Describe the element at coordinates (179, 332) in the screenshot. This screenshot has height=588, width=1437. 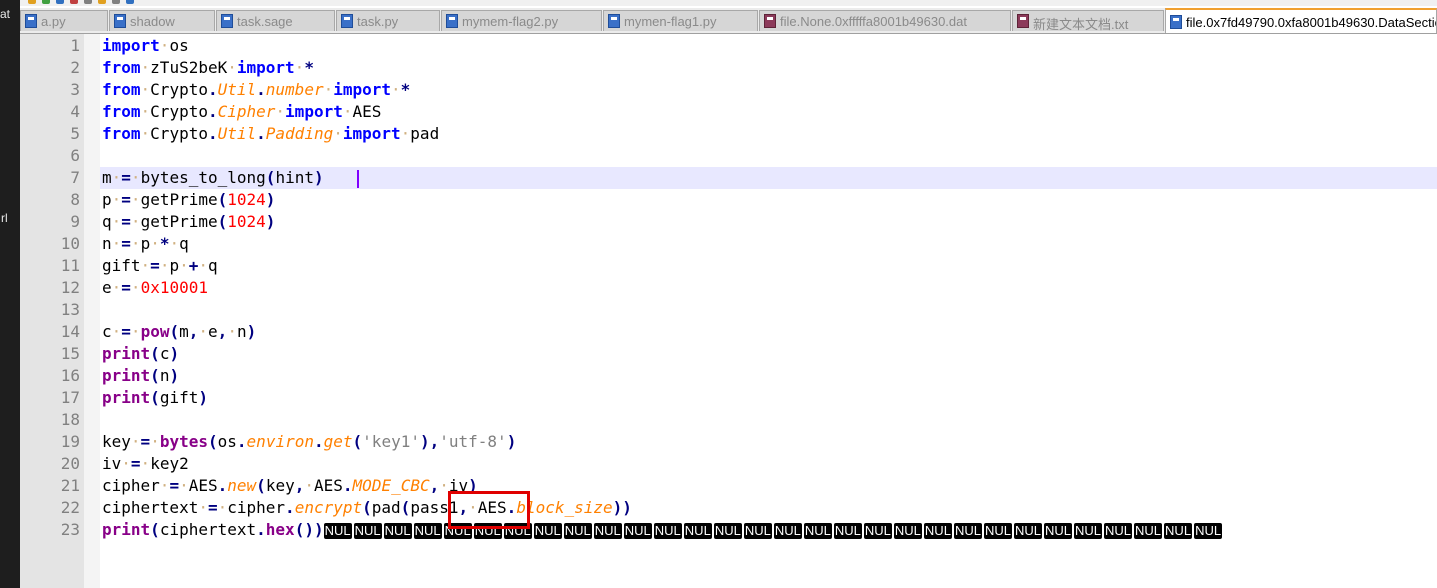
I see `code-line: c·=·pow(m,·e,·n)` at that location.